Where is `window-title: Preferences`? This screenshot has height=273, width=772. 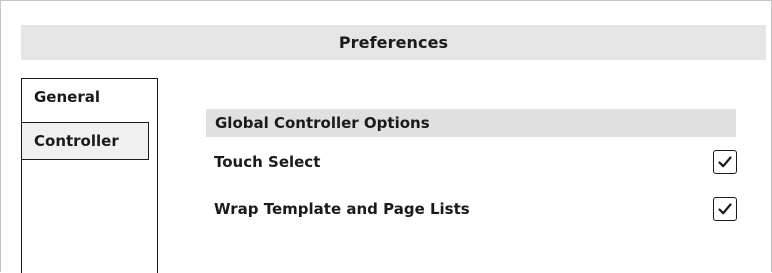 window-title: Preferences is located at coordinates (393, 42).